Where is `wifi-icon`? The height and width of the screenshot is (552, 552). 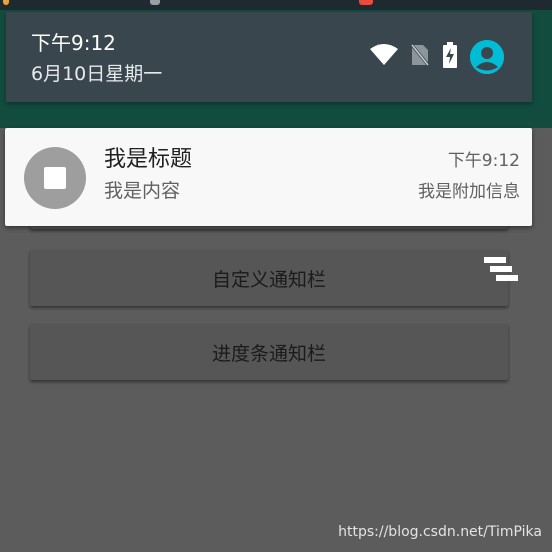
wifi-icon is located at coordinates (384, 57).